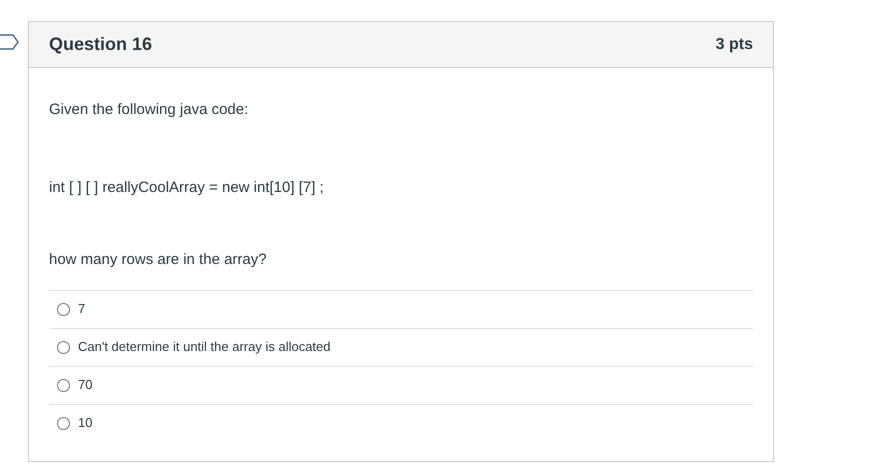 This screenshot has width=885, height=469. What do you see at coordinates (734, 44) in the screenshot?
I see `points-label: 3 pts` at bounding box center [734, 44].